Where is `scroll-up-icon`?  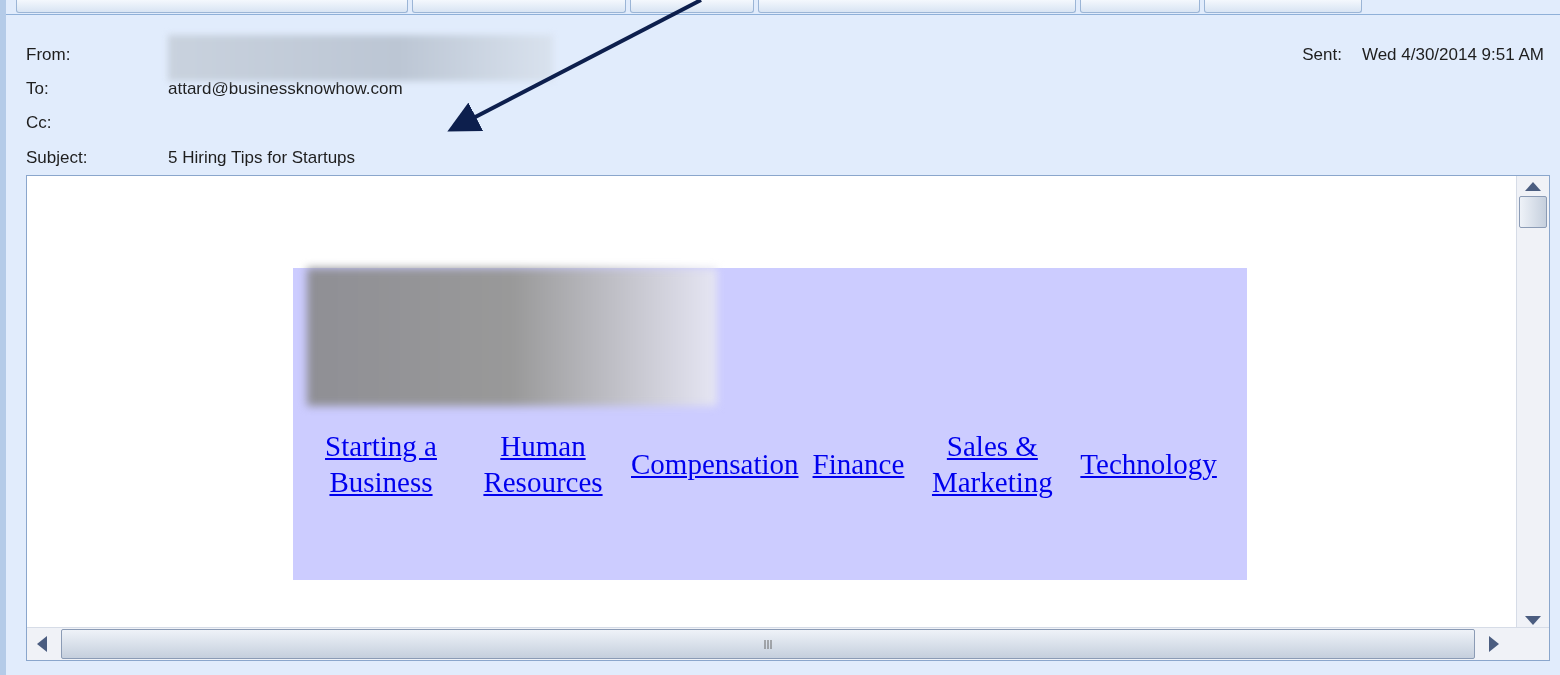
scroll-up-icon is located at coordinates (1533, 186).